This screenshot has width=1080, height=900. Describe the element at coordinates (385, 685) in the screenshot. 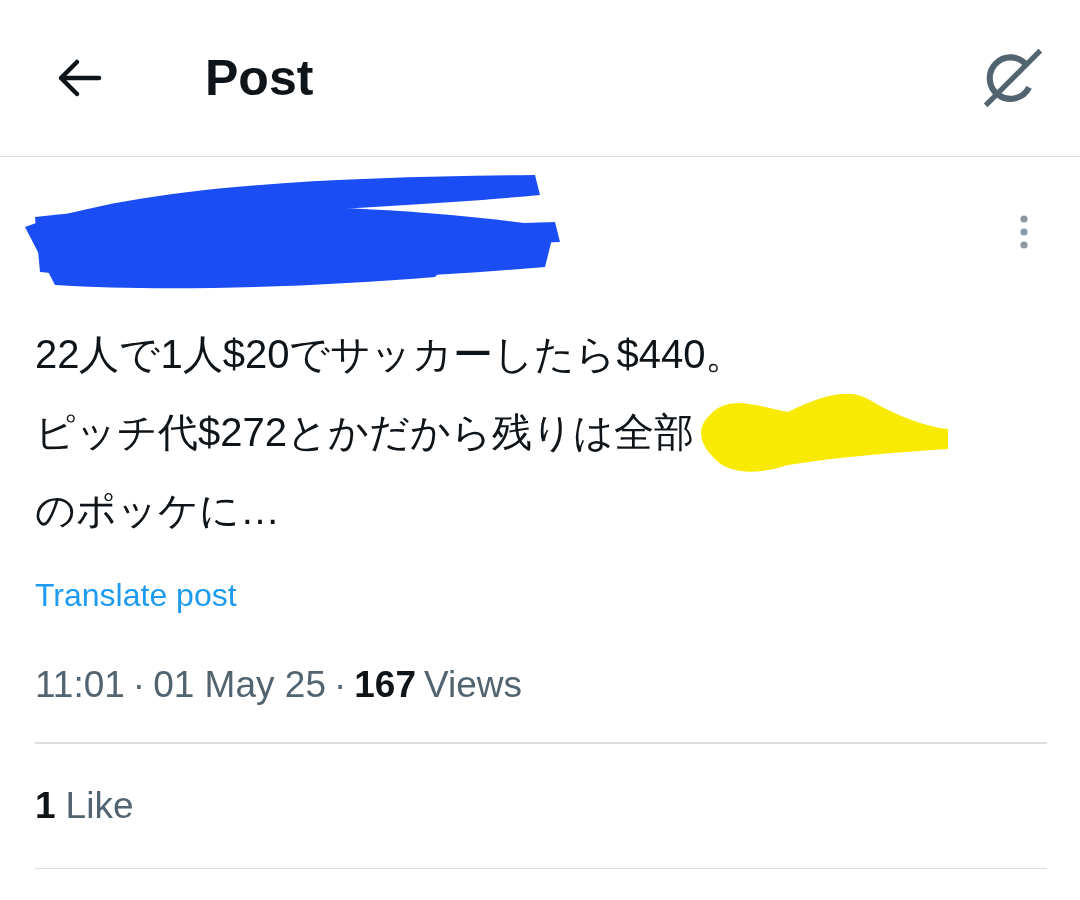

I see `views-count: 167` at that location.